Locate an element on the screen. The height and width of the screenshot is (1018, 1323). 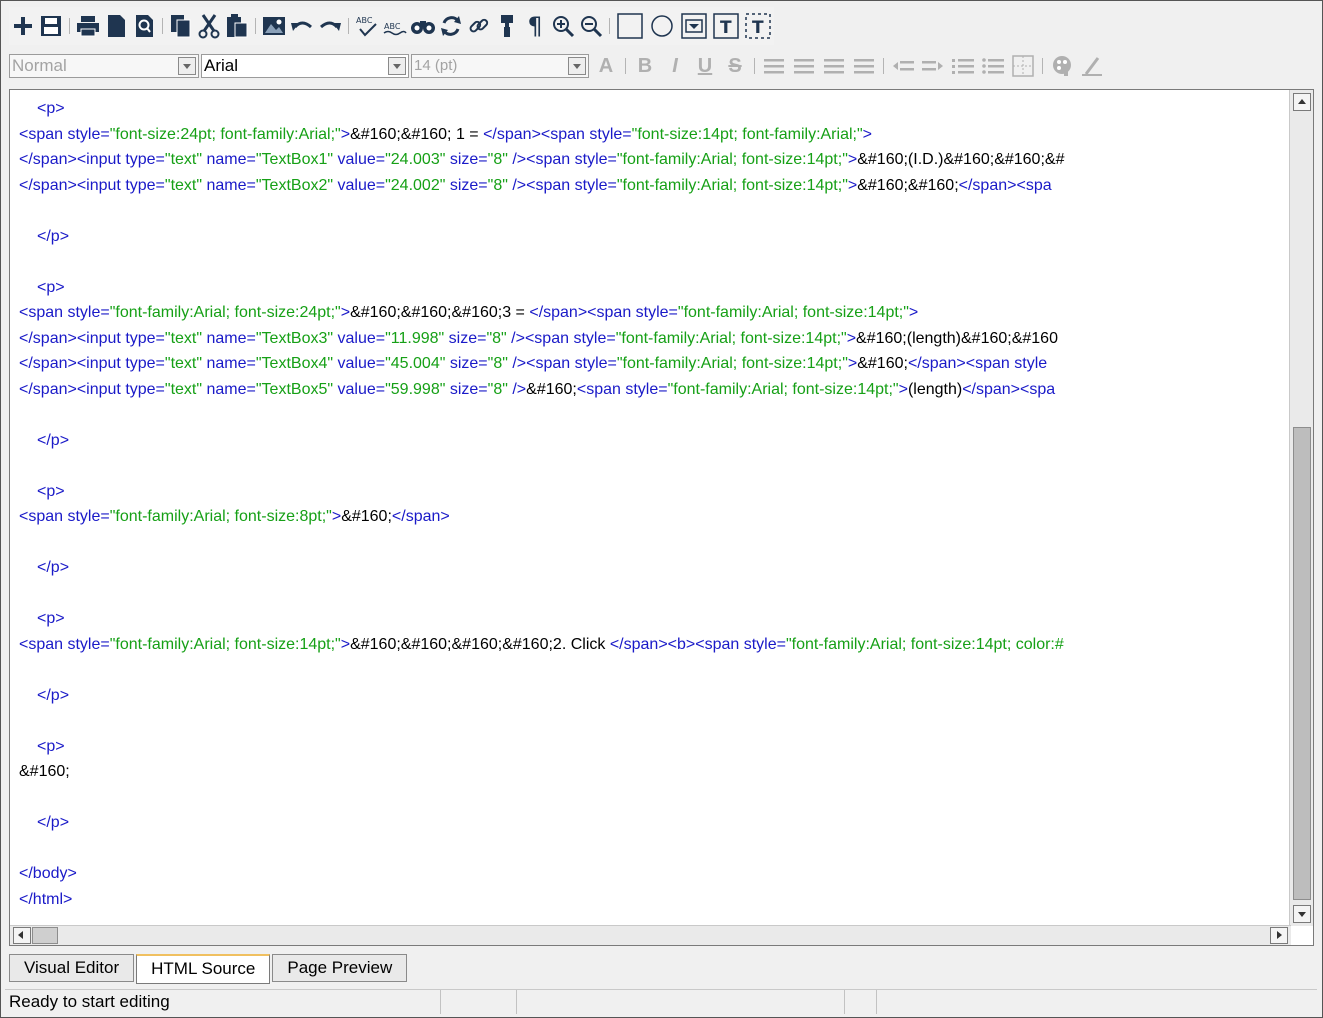
undo-icon is located at coordinates (302, 26).